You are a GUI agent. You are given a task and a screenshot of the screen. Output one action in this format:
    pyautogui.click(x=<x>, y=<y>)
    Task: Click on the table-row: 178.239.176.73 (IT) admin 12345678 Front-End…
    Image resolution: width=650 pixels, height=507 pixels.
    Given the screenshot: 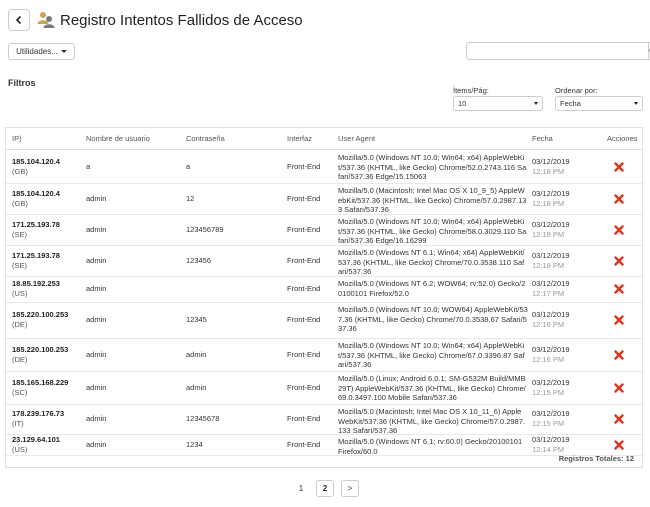 What is the action you would take?
    pyautogui.click(x=324, y=419)
    